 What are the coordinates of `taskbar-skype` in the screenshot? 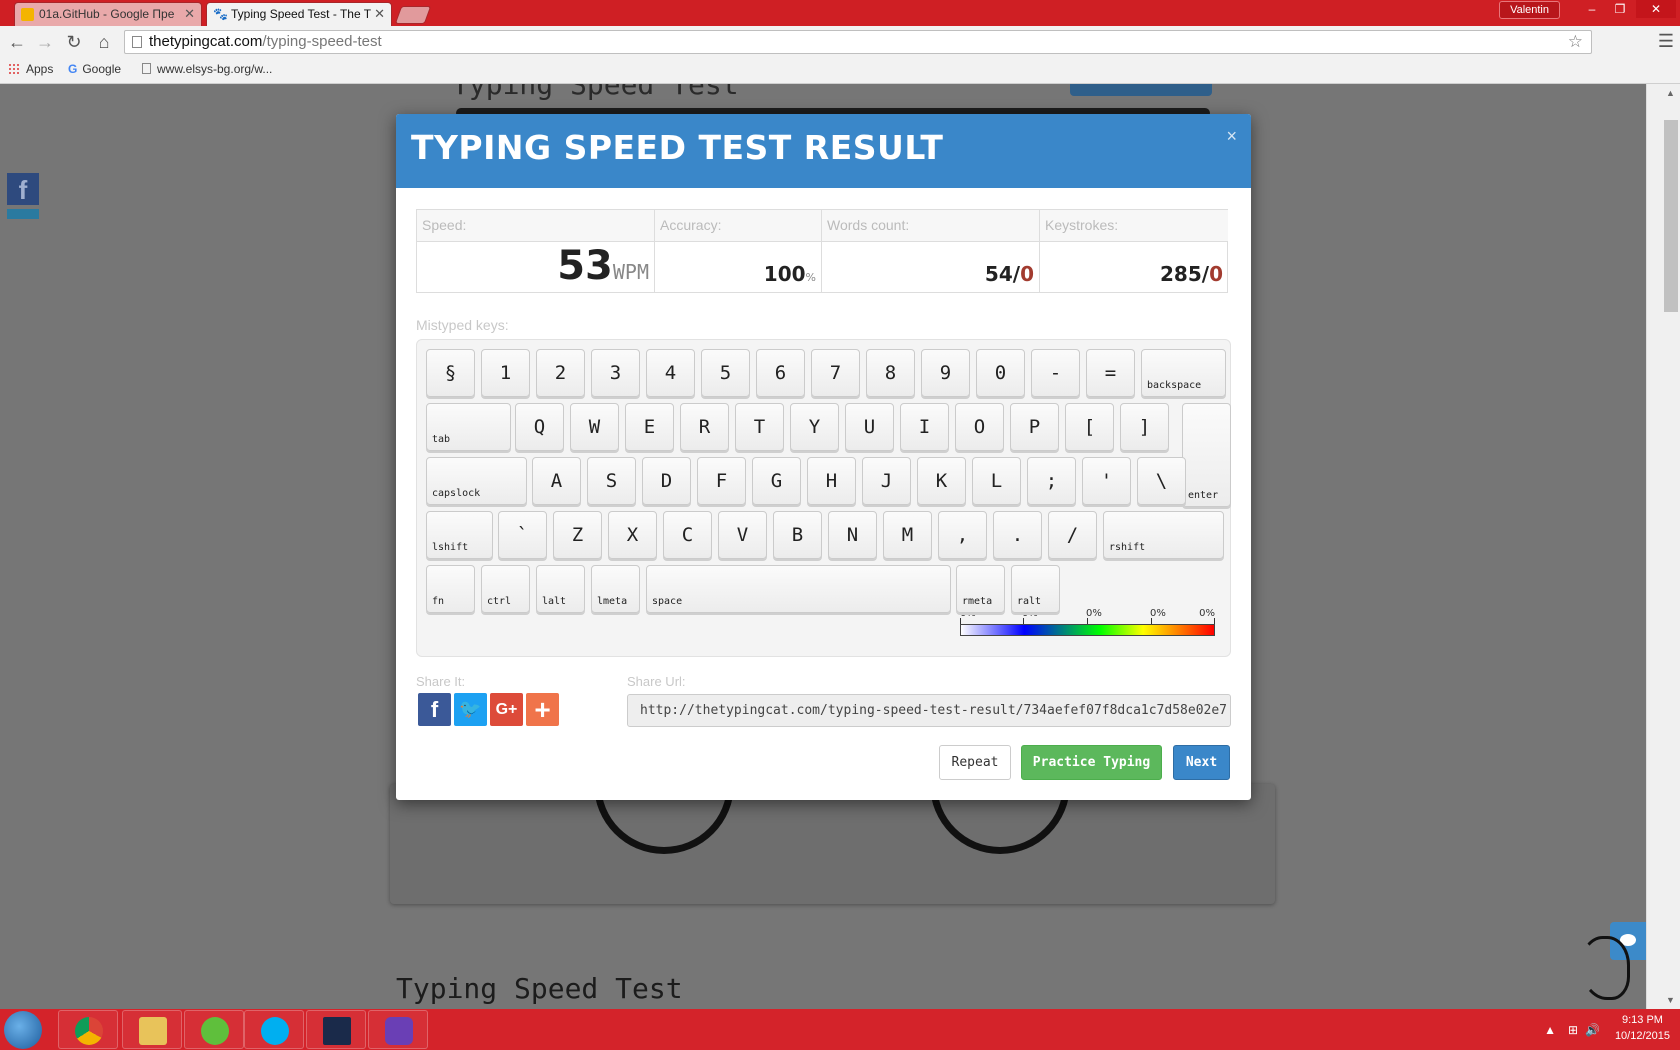 It's located at (274, 1029).